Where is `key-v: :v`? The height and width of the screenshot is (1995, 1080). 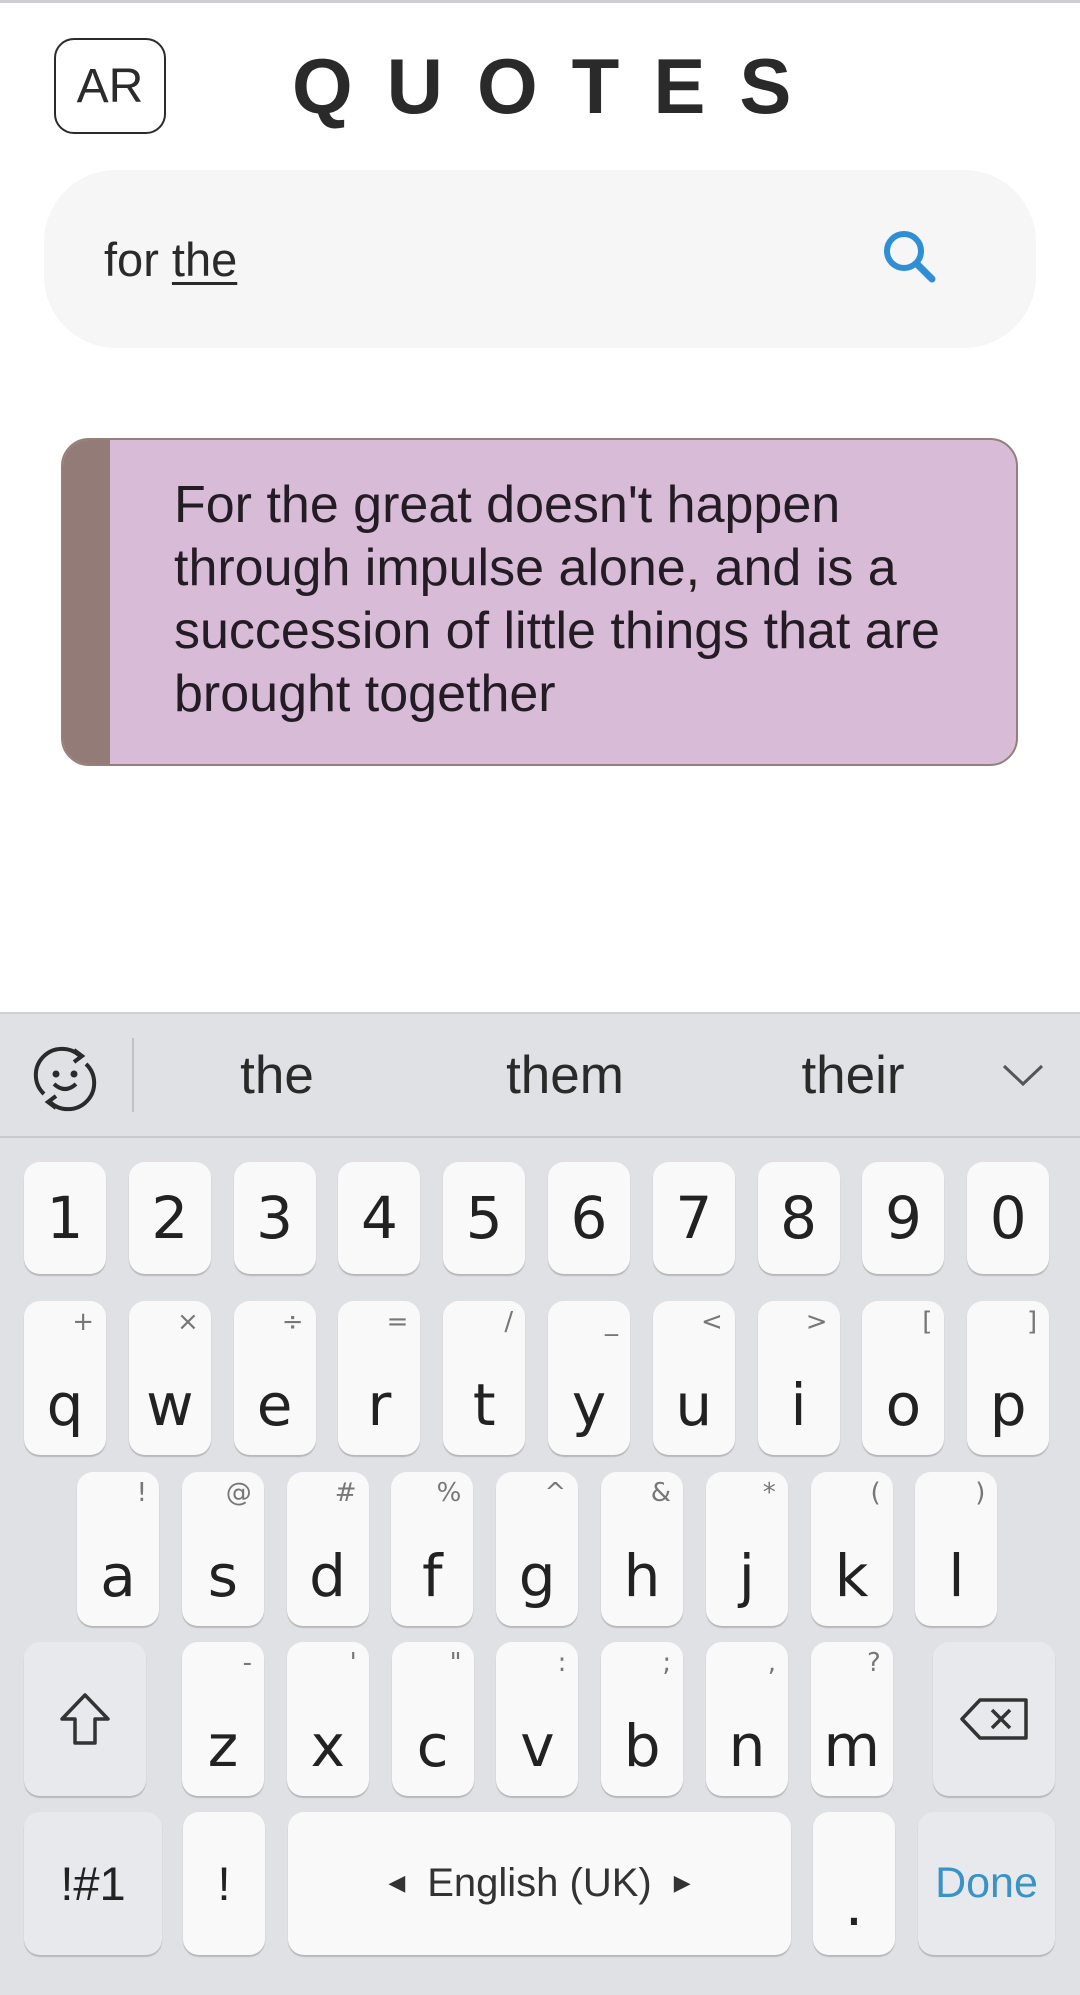 key-v: :v is located at coordinates (537, 1719).